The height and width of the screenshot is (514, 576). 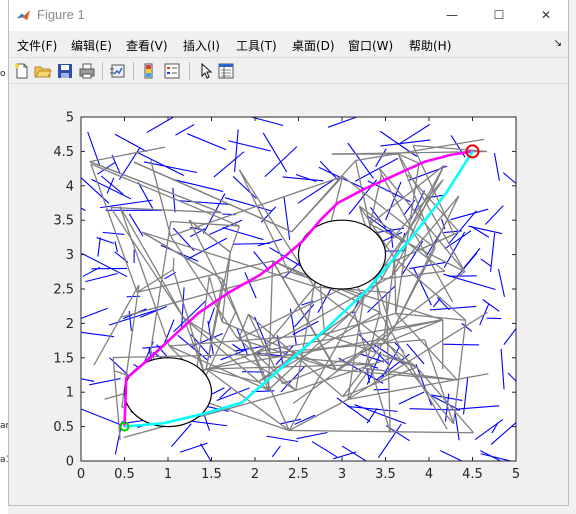 I want to click on colorbar-icon, so click(x=149, y=71).